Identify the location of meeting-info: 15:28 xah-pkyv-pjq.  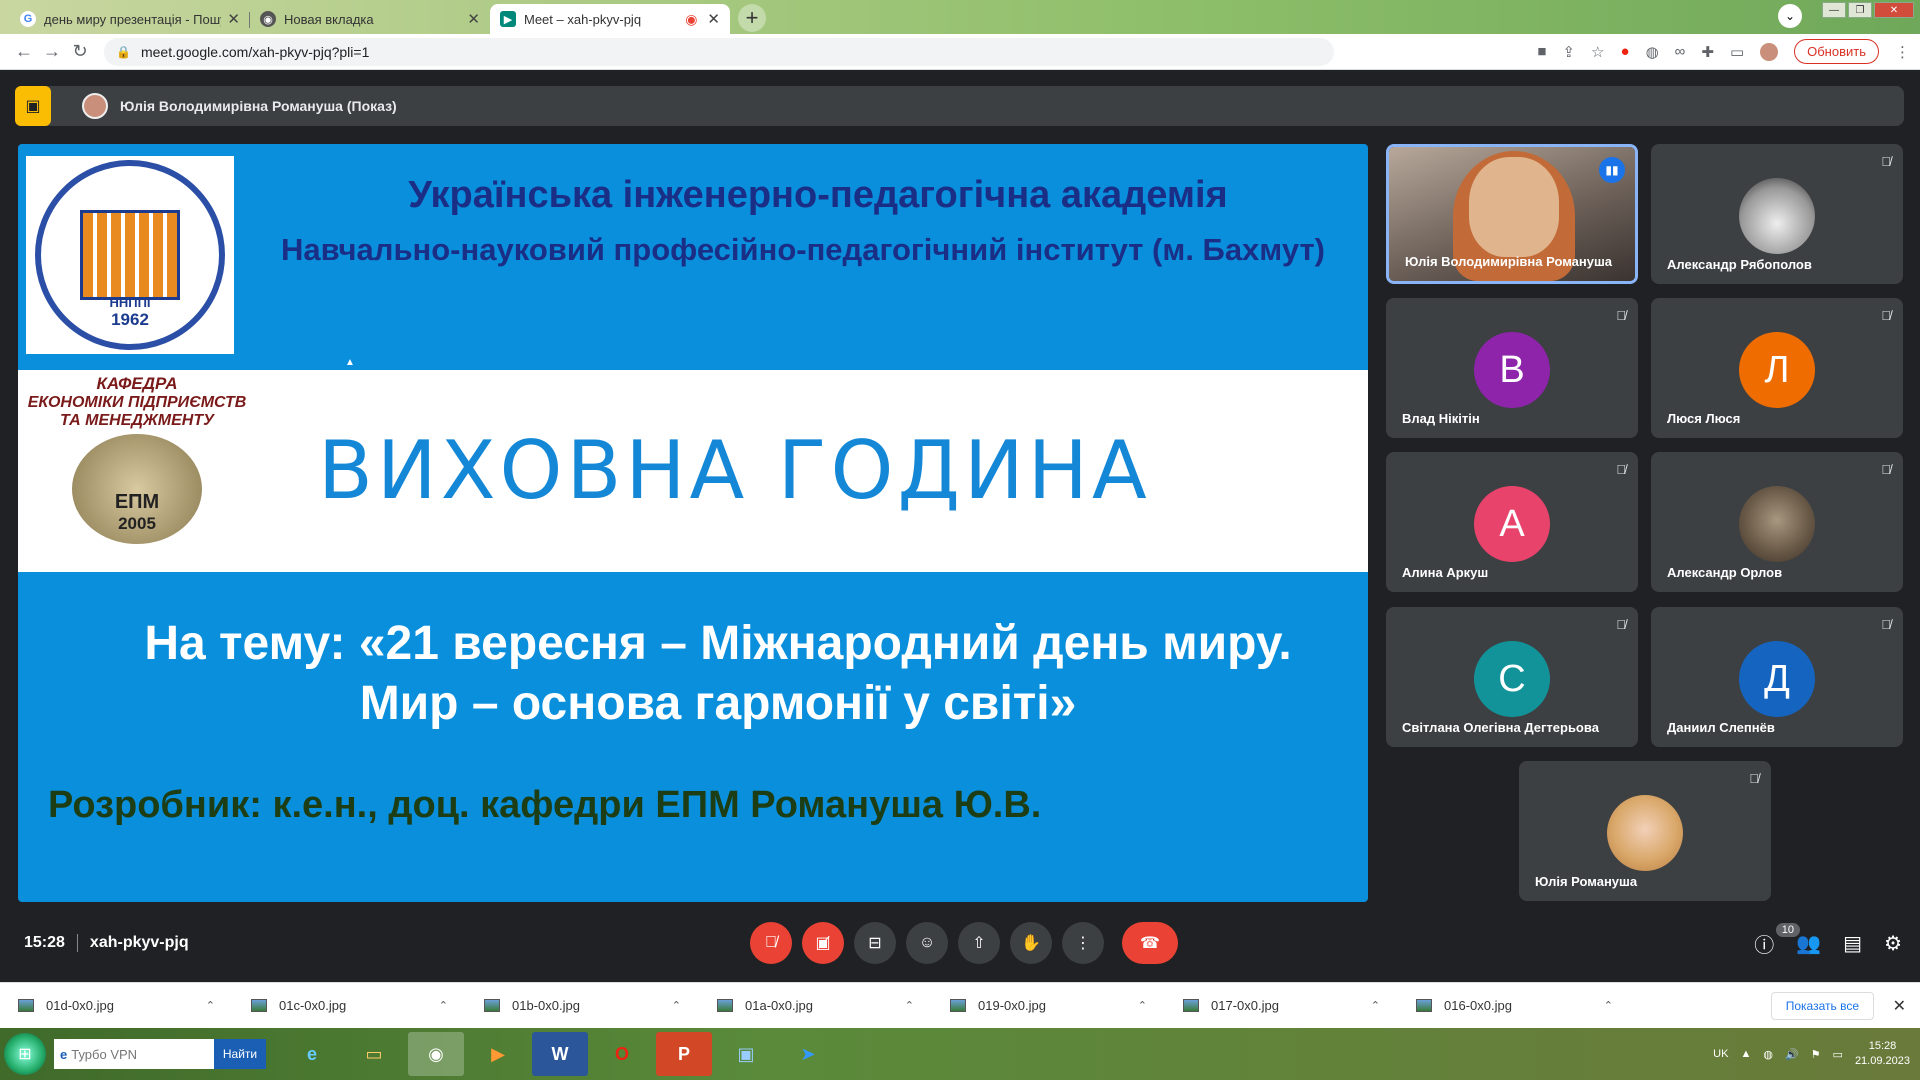
(106, 942).